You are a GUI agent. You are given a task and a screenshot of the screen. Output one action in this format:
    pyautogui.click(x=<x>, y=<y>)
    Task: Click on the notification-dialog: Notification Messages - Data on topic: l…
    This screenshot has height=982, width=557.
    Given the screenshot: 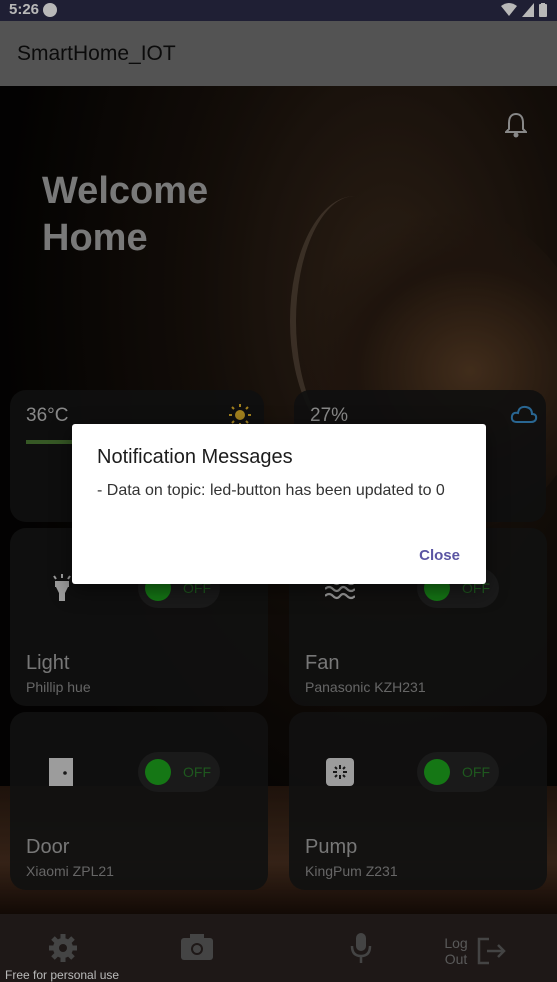 What is the action you would take?
    pyautogui.click(x=279, y=504)
    